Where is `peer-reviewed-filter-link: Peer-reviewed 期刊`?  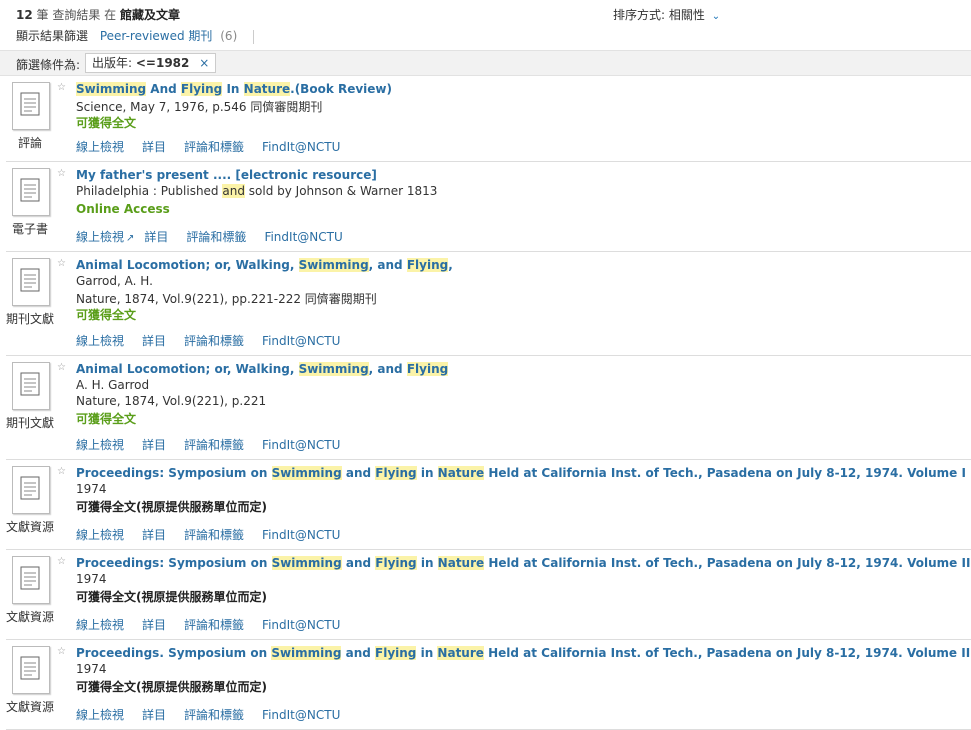 peer-reviewed-filter-link: Peer-reviewed 期刊 is located at coordinates (156, 36).